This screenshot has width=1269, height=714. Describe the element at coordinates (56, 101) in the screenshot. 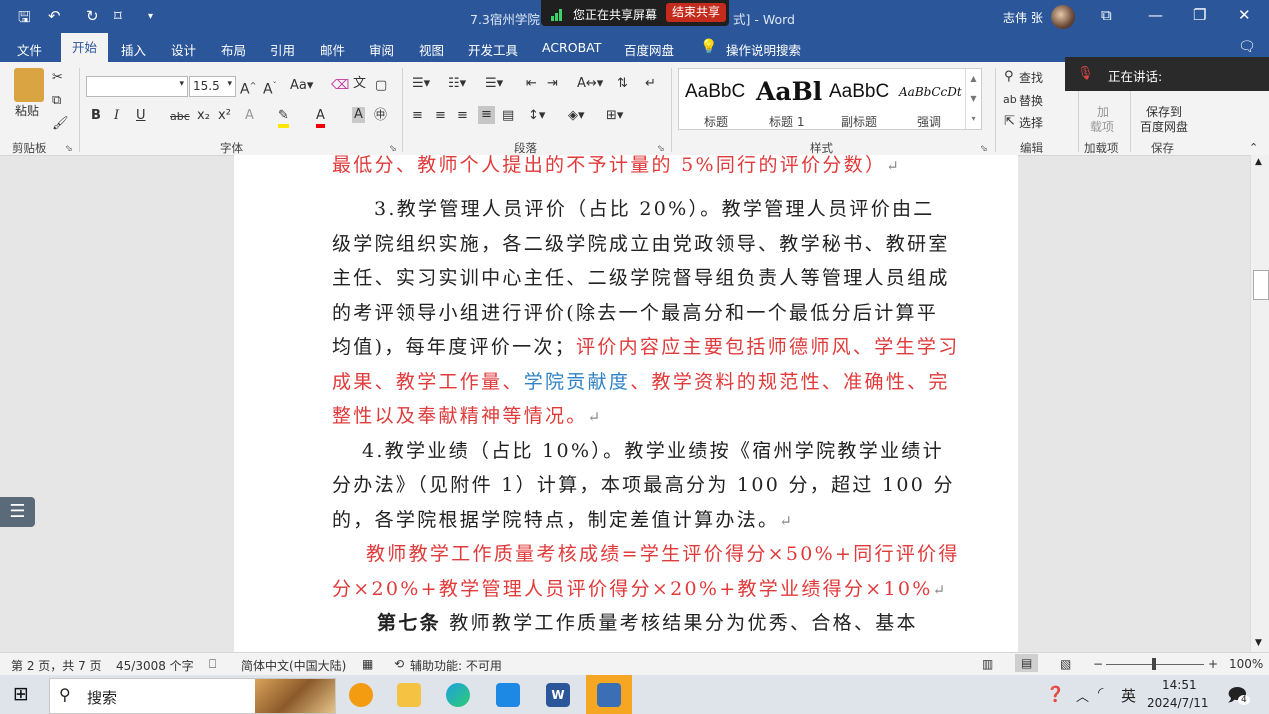

I see `copy-icon: ⧉` at that location.